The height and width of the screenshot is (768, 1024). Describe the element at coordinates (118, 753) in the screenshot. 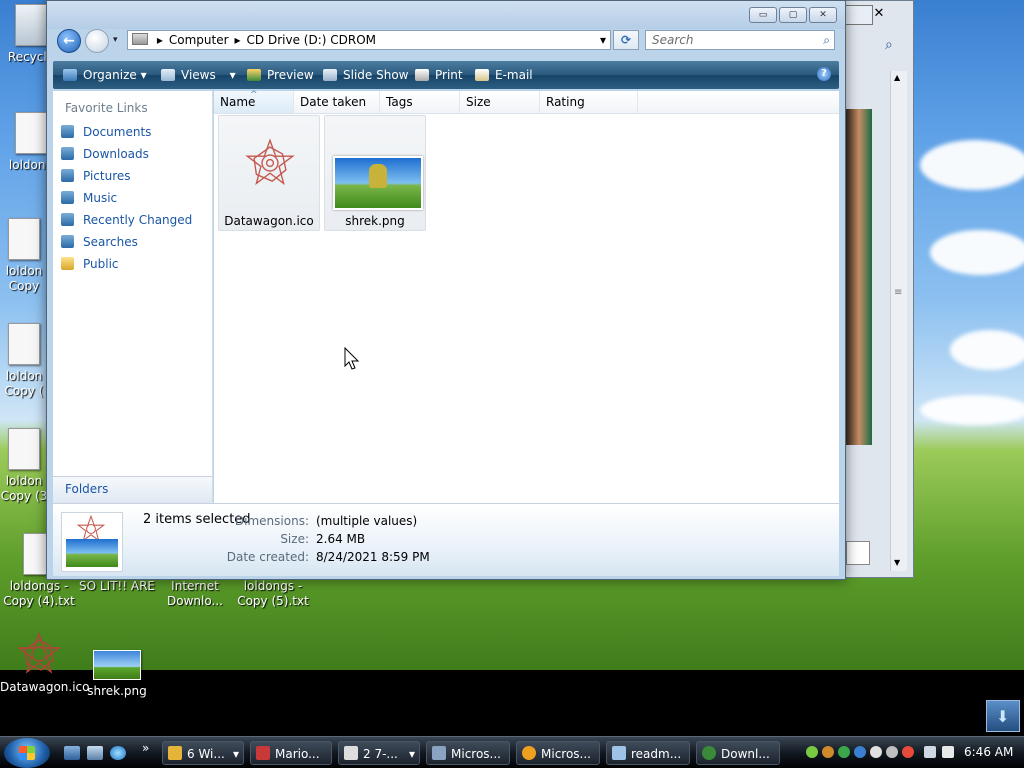

I see `internet-explorer-icon` at that location.